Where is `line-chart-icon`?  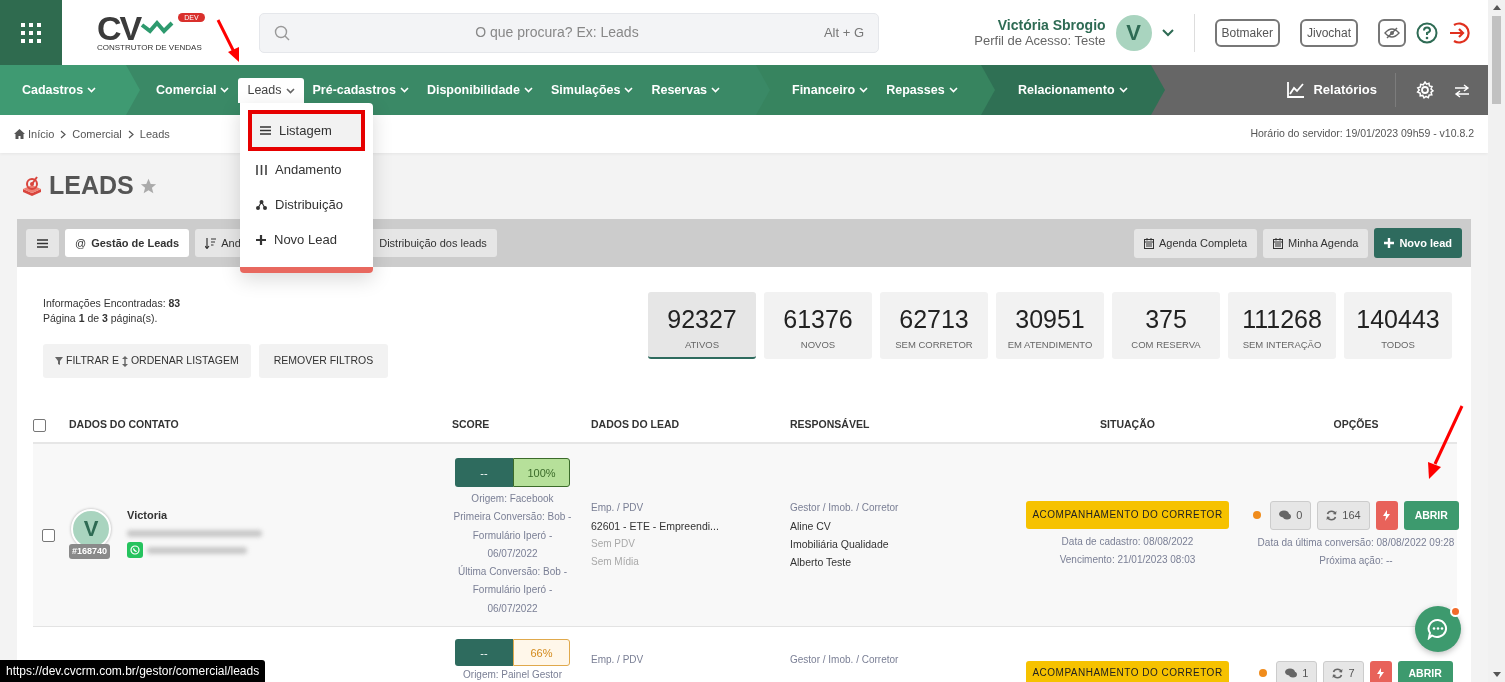
line-chart-icon is located at coordinates (1296, 90).